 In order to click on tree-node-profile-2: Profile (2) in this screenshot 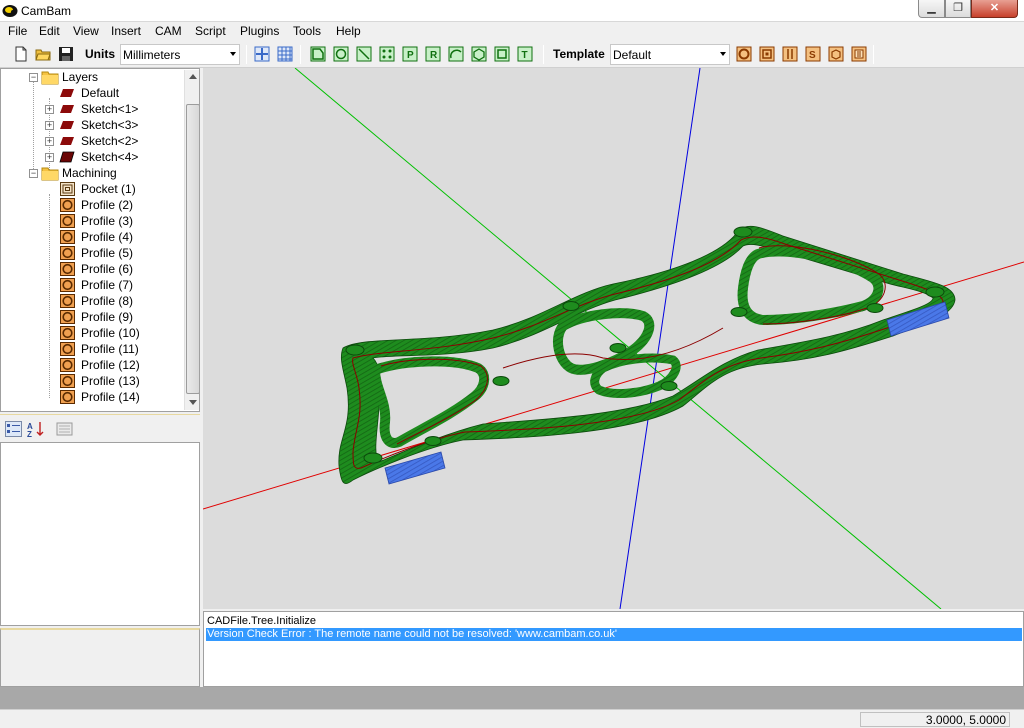, I will do `click(106, 205)`.